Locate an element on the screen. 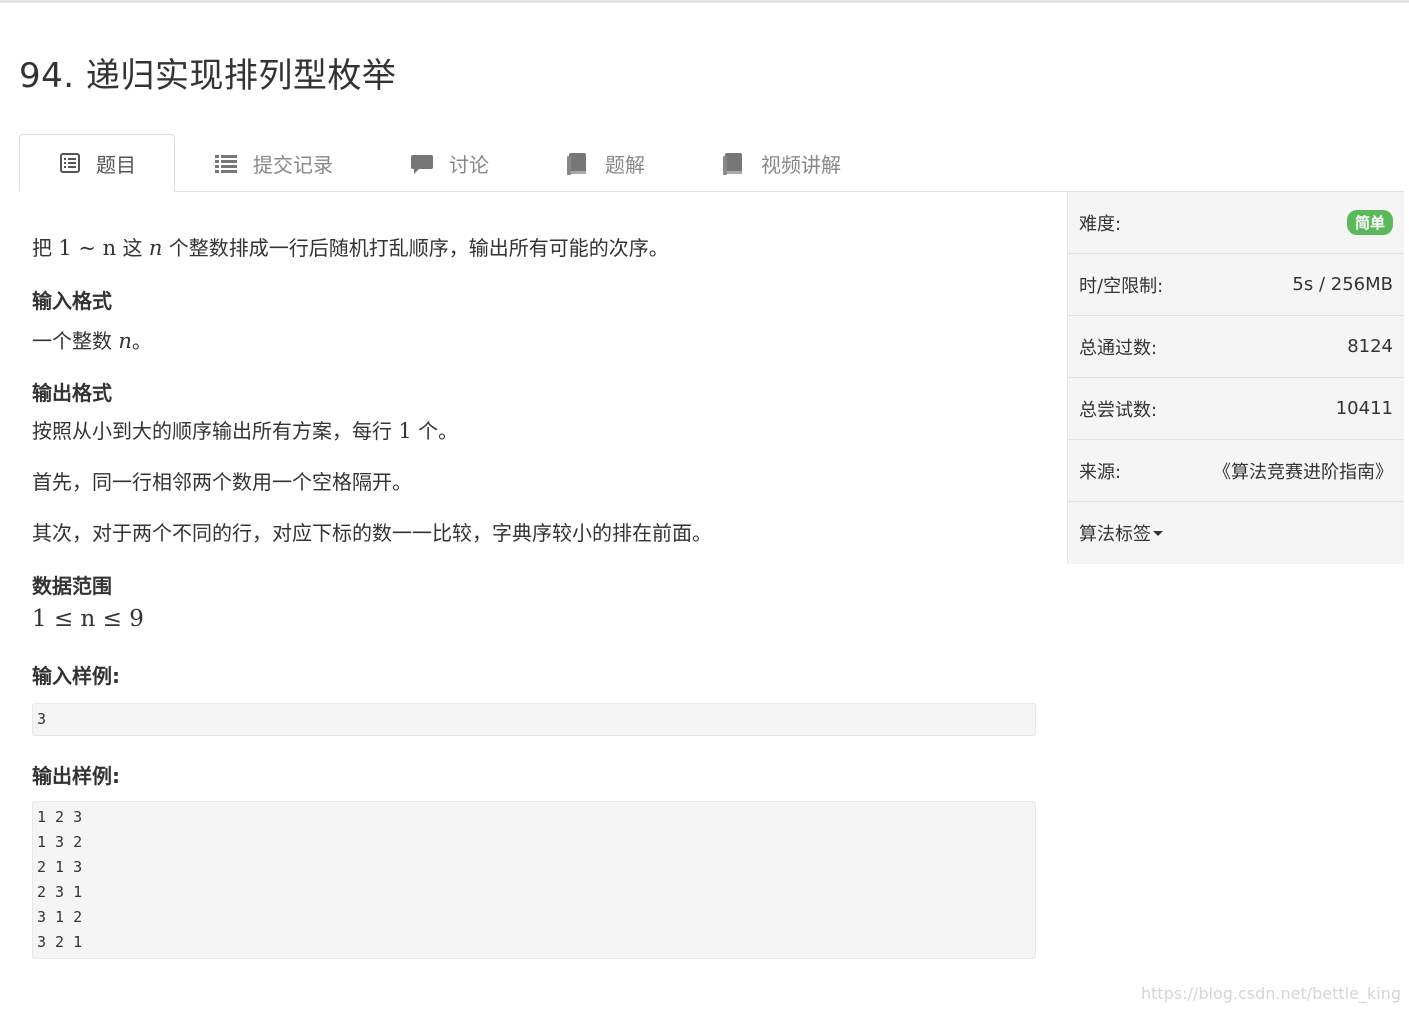 The image size is (1409, 1013). limit-label: 时/空限制: is located at coordinates (1121, 286).